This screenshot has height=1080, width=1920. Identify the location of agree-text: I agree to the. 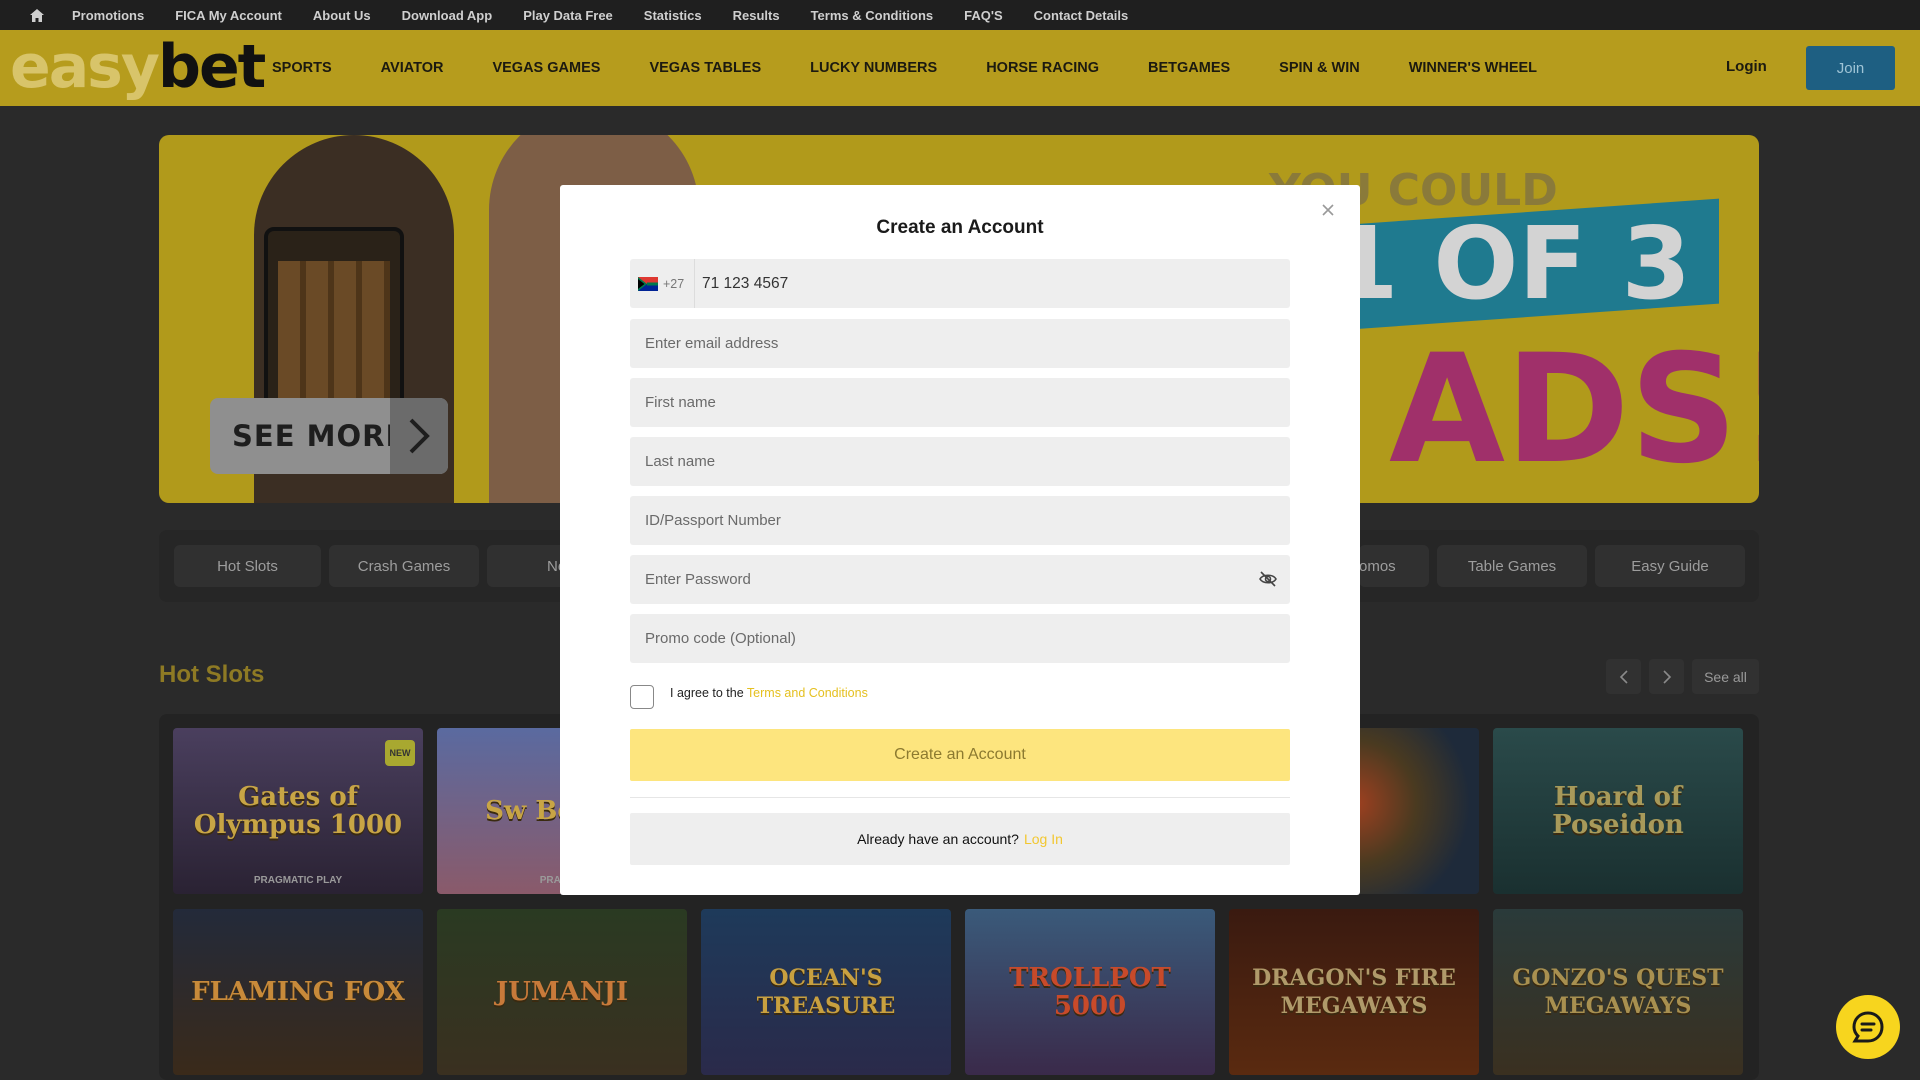
(707, 693).